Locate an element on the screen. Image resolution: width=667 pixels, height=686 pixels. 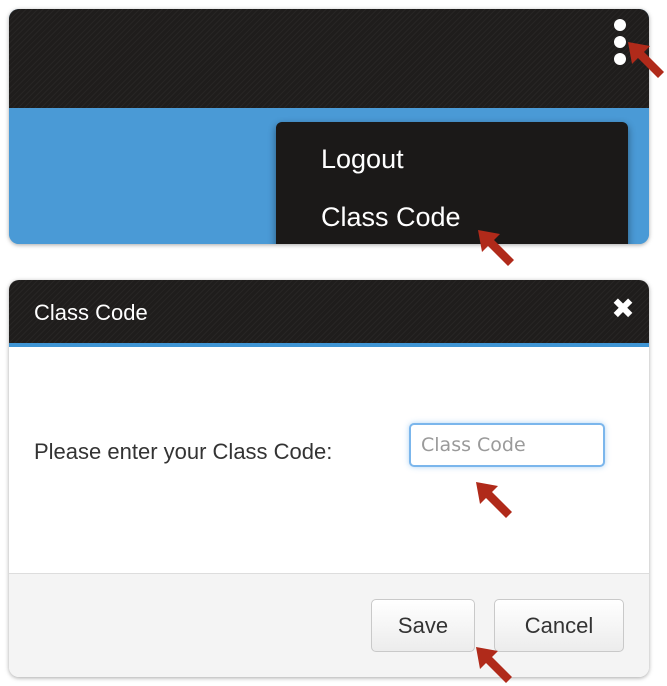
dialog-footer: Save Cancel is located at coordinates (329, 625).